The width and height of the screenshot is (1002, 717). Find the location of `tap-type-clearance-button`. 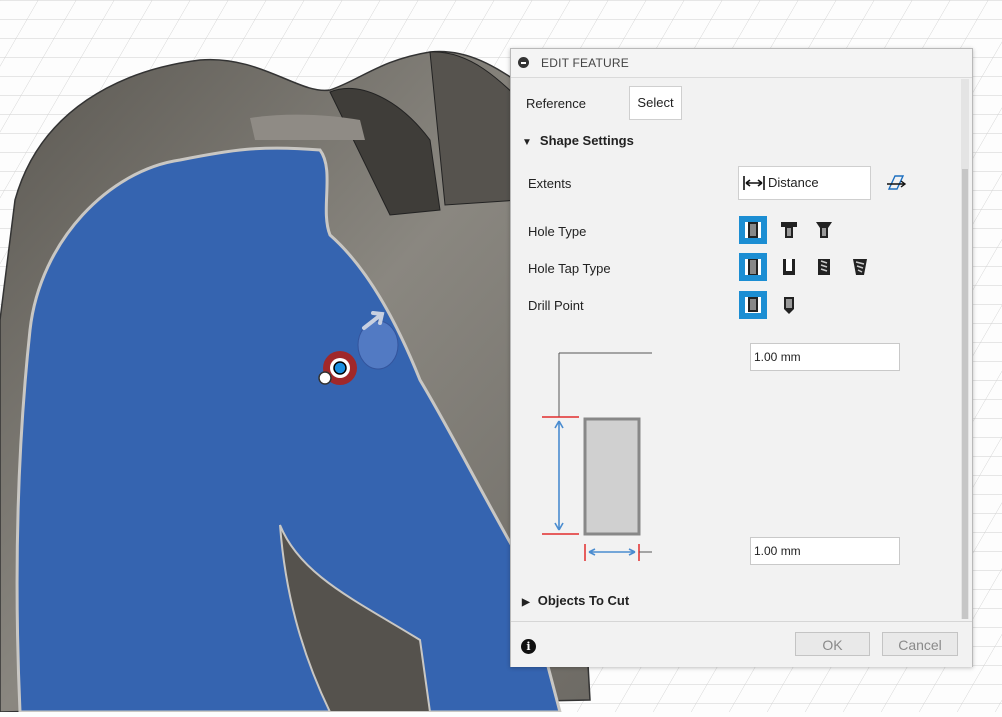

tap-type-clearance-button is located at coordinates (789, 267).